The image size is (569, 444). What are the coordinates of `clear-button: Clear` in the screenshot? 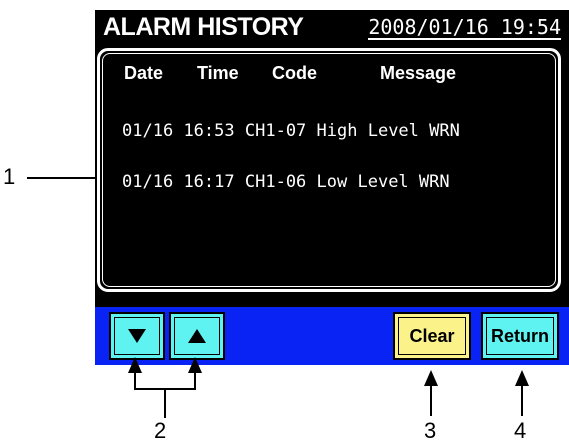 It's located at (432, 336).